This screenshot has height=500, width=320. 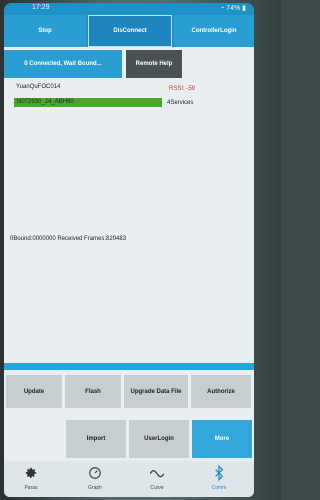 I want to click on controller-login-button: ControllerLogin, so click(x=214, y=31).